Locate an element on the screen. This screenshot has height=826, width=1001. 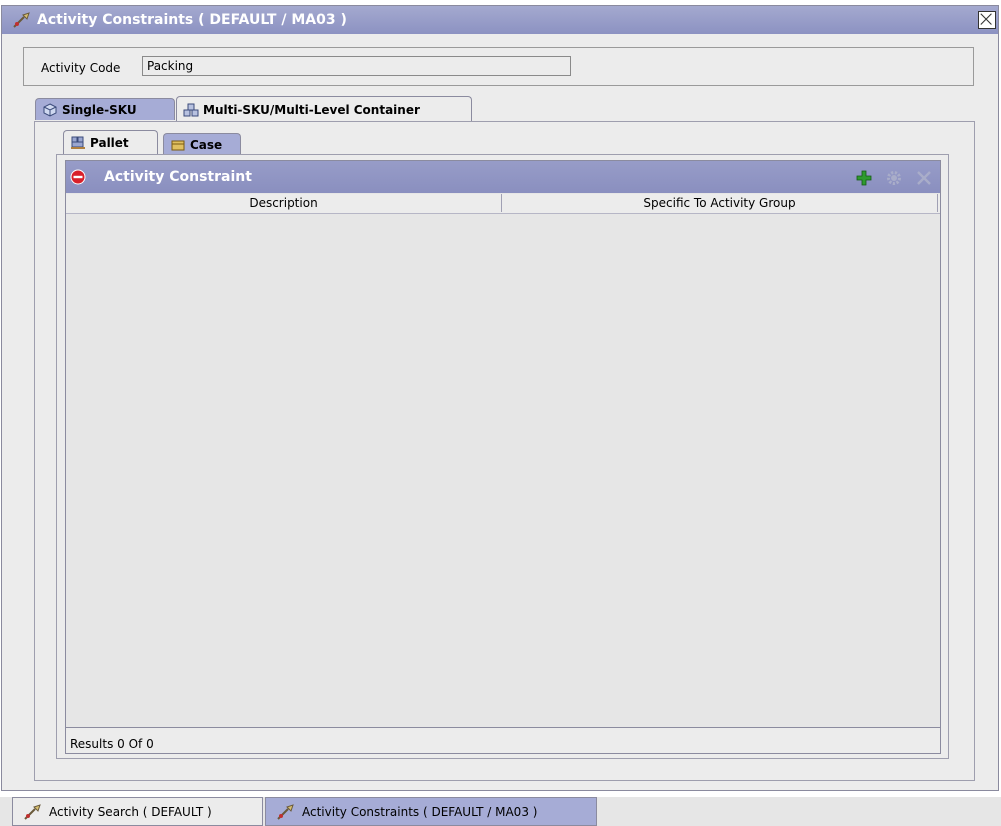
tab-single-sku: Single-SKU is located at coordinates (105, 109).